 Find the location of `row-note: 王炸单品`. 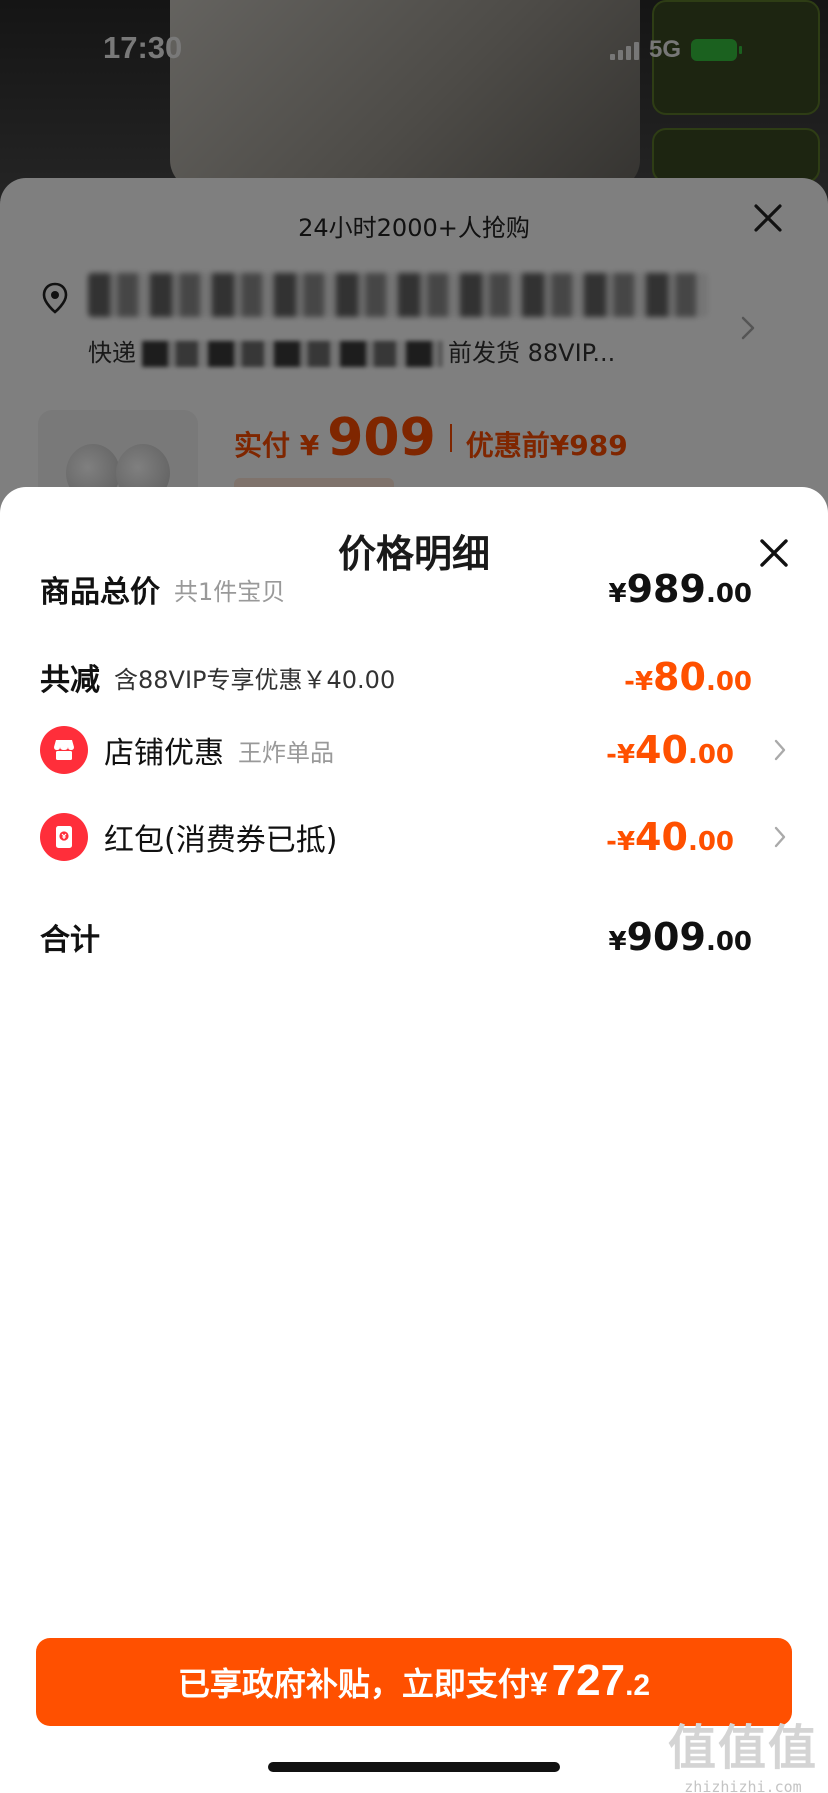

row-note: 王炸单品 is located at coordinates (286, 752).